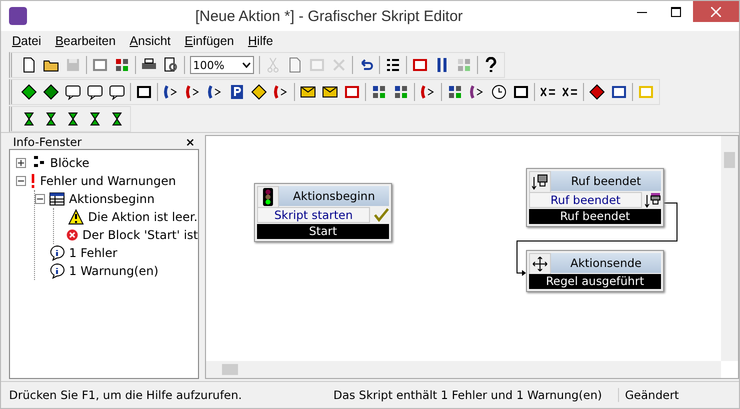 The width and height of the screenshot is (740, 409). I want to click on traffic-light-icon, so click(268, 197).